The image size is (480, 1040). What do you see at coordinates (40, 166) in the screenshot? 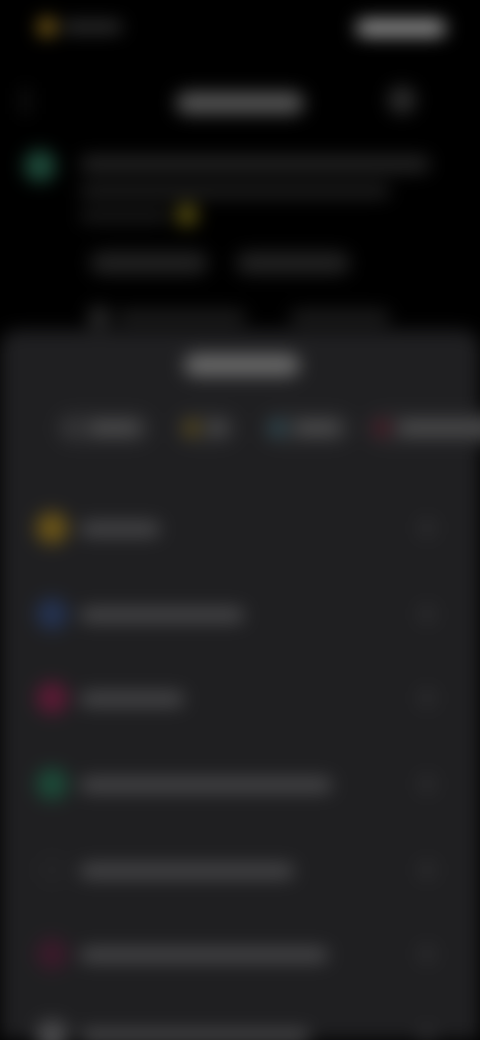
I see `avatar` at bounding box center [40, 166].